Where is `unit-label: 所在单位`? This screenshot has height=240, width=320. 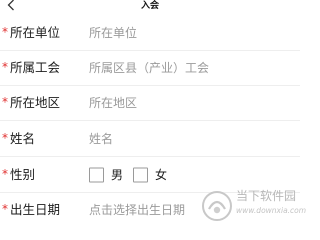 unit-label: 所在单位 is located at coordinates (35, 32).